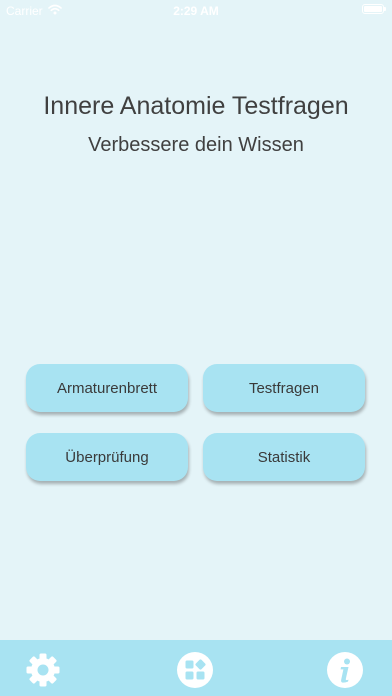 This screenshot has height=696, width=392. I want to click on battery-icon, so click(374, 9).